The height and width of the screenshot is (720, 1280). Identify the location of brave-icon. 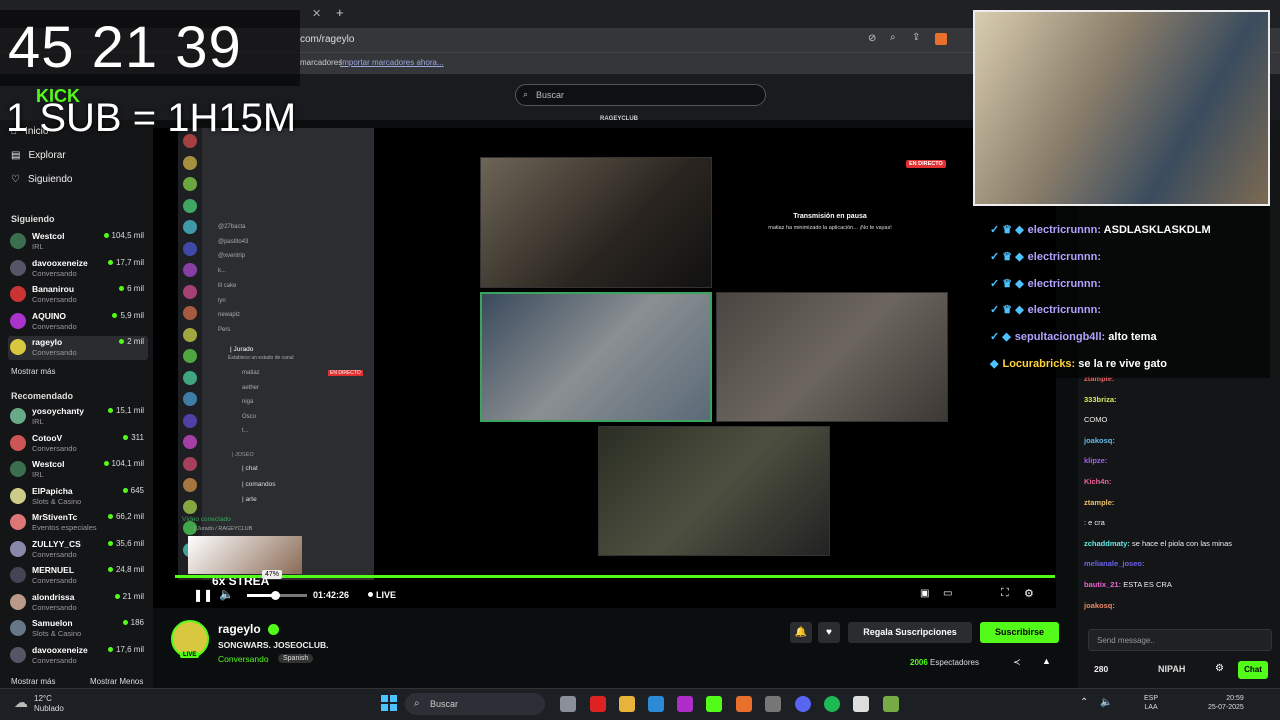
(744, 704).